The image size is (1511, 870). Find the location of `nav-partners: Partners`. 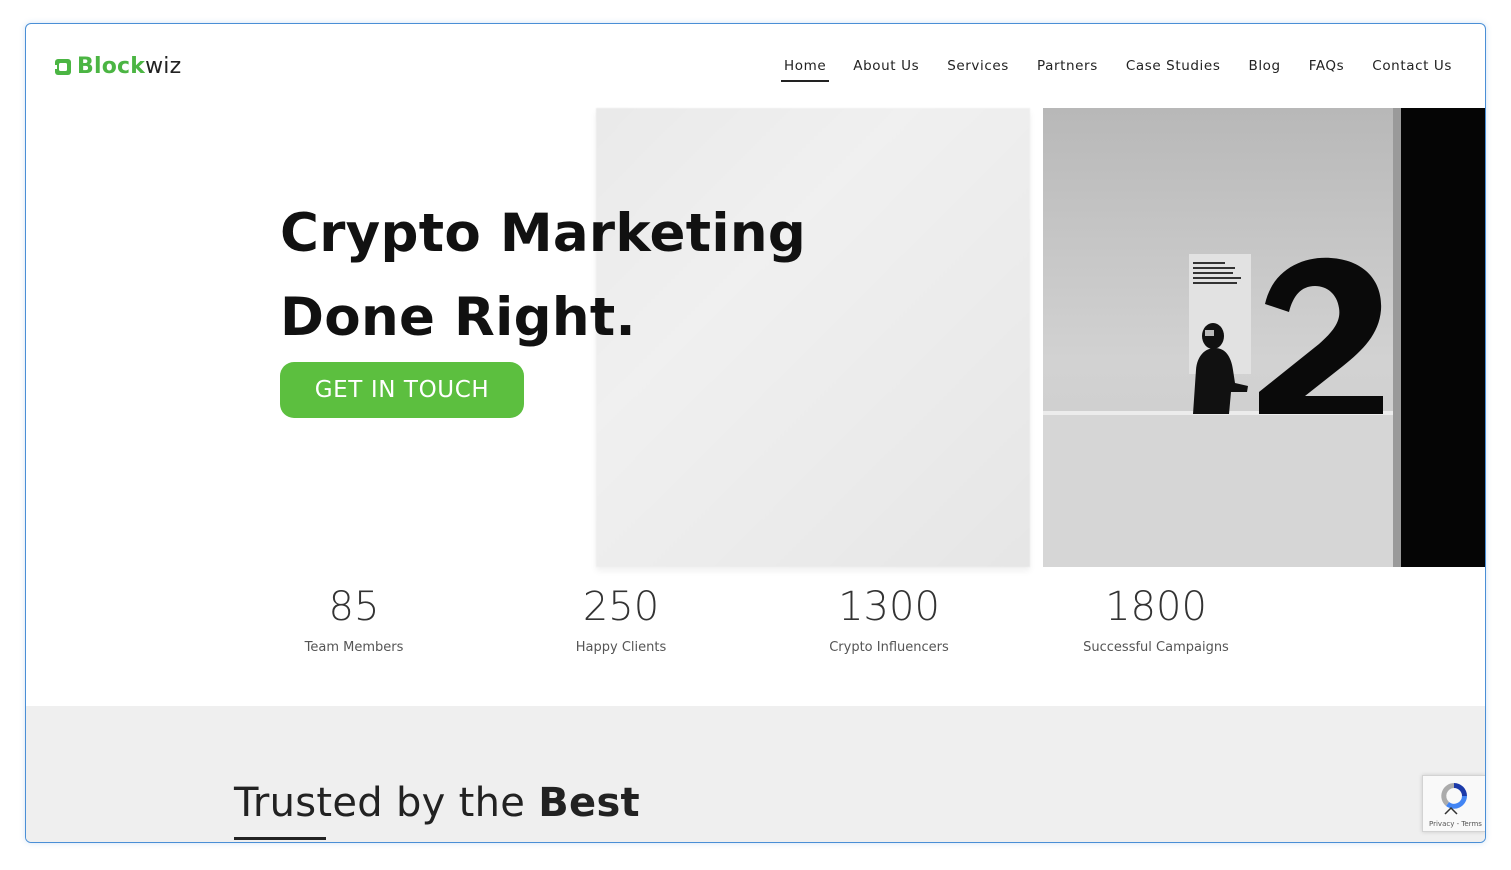

nav-partners: Partners is located at coordinates (1067, 69).